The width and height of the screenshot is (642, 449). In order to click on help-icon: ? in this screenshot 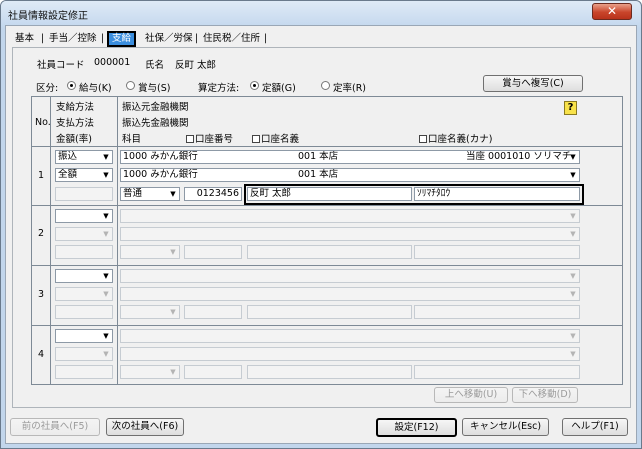, I will do `click(570, 108)`.